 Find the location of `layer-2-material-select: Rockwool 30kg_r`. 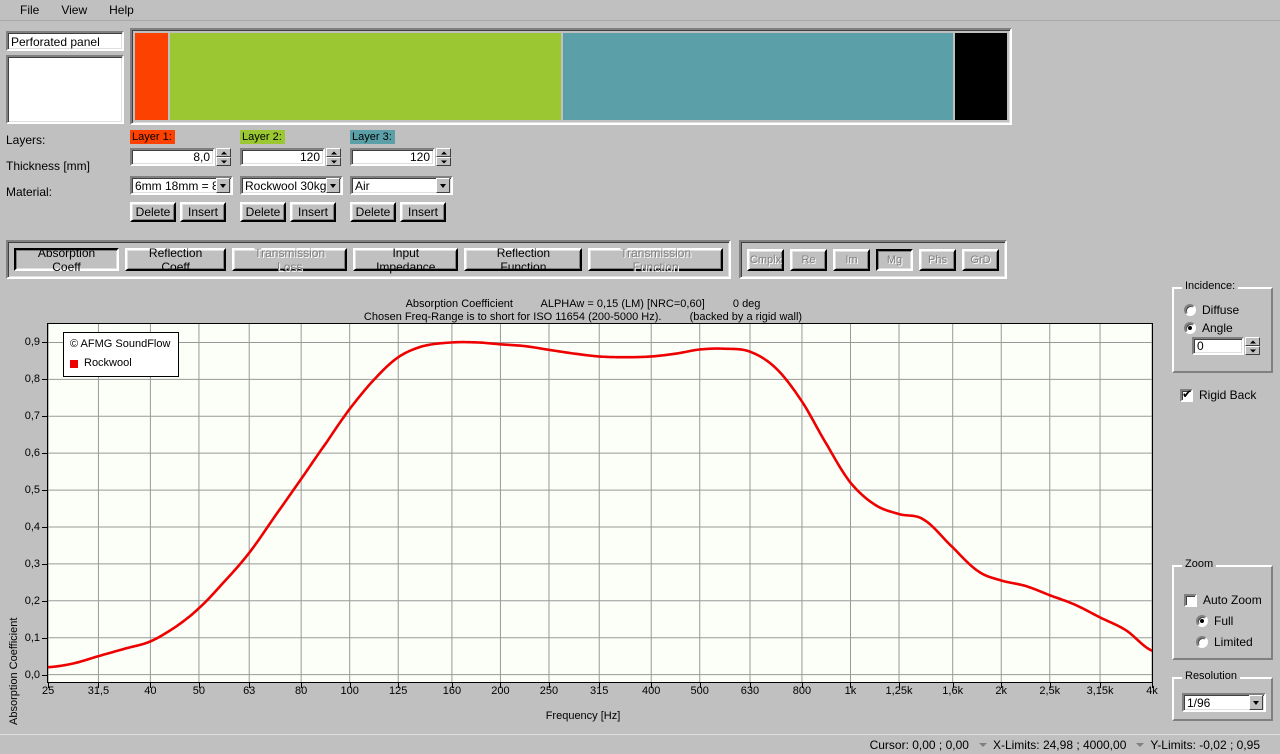

layer-2-material-select: Rockwool 30kg_r is located at coordinates (291, 185).